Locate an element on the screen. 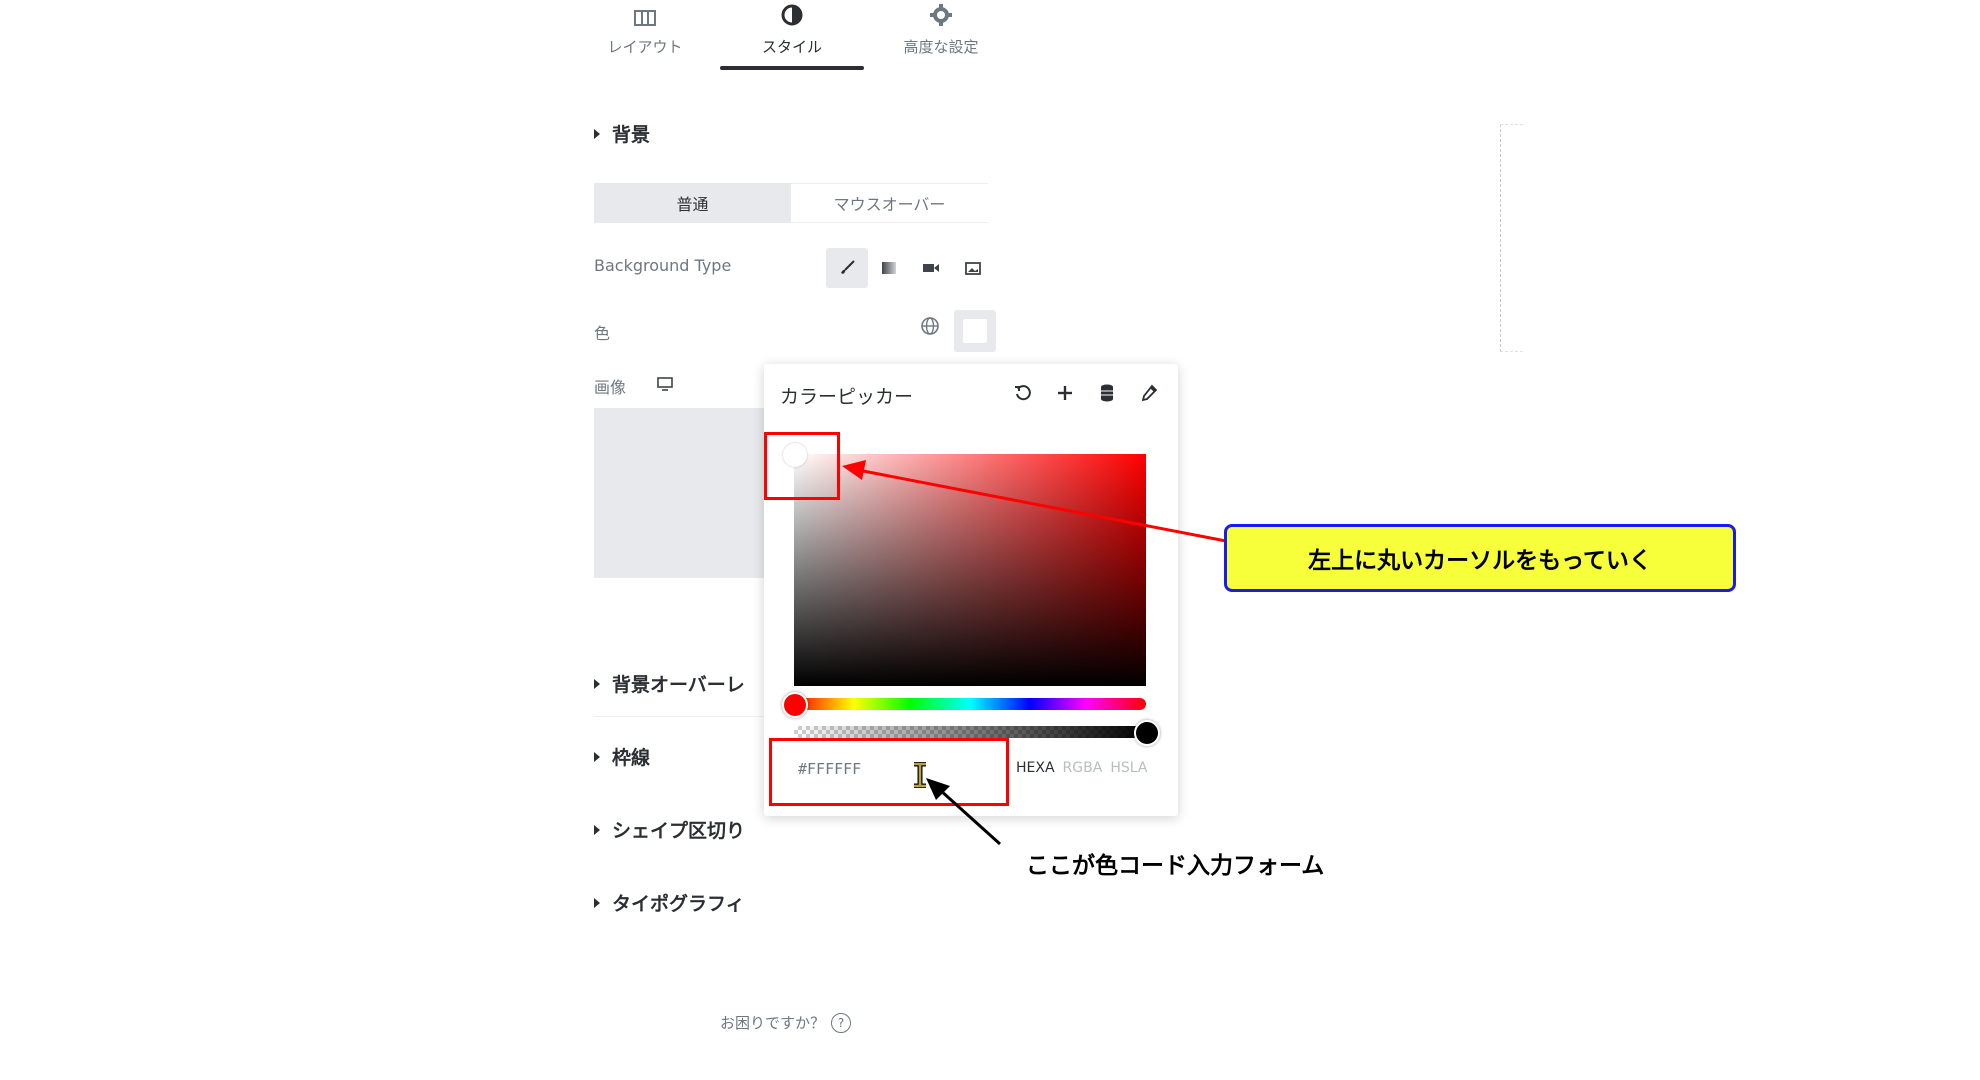  annotation-input-note: ここが色コード入力フォーム is located at coordinates (1175, 866).